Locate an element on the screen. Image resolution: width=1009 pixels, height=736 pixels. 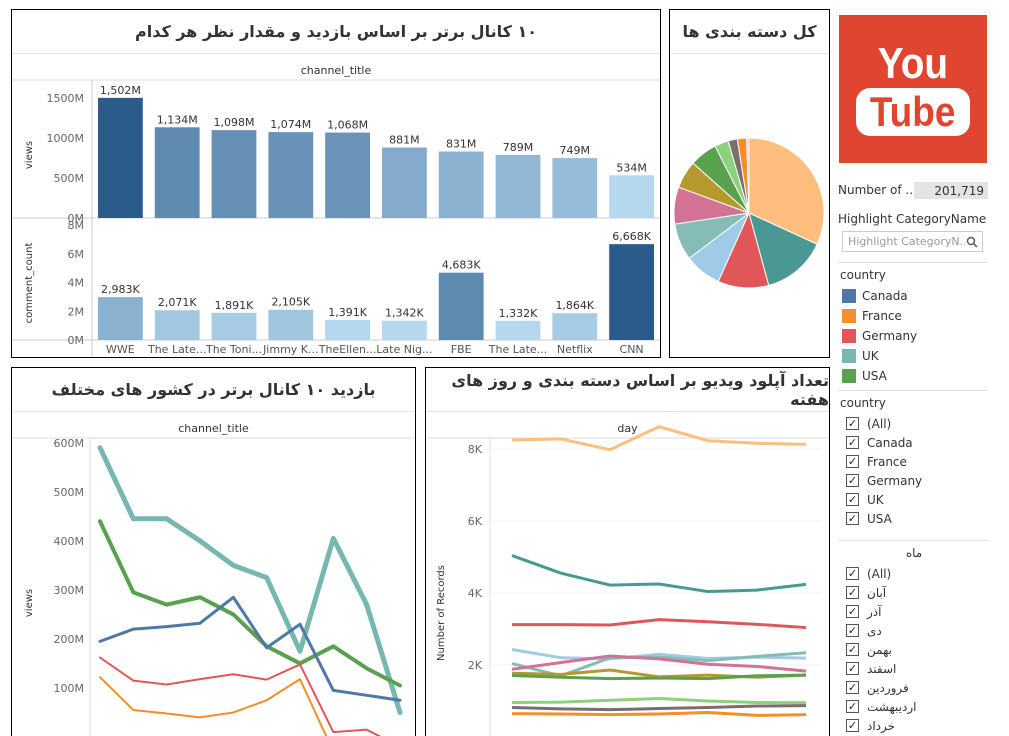
categories-pie-chart is located at coordinates (749, 206).